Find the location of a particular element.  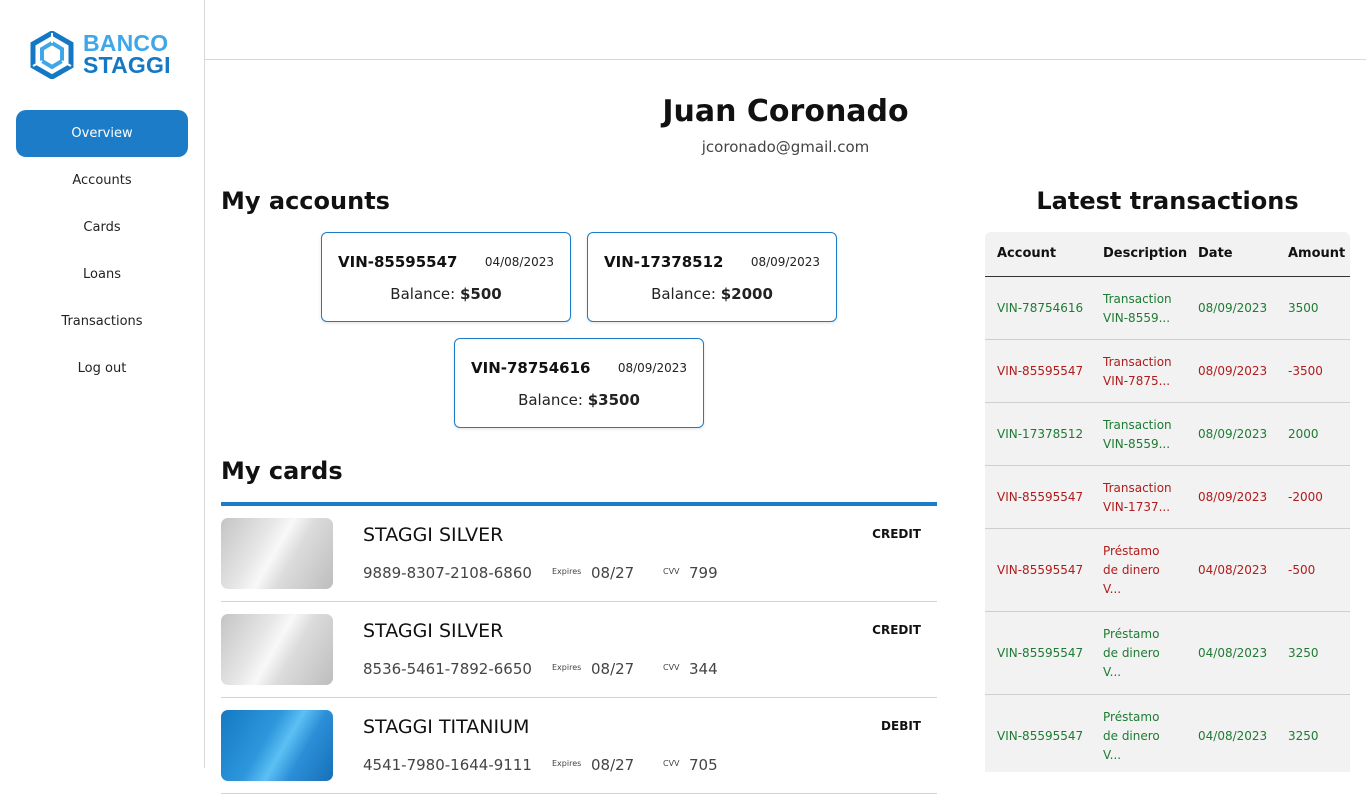

balance-value: $3500 is located at coordinates (613, 400).